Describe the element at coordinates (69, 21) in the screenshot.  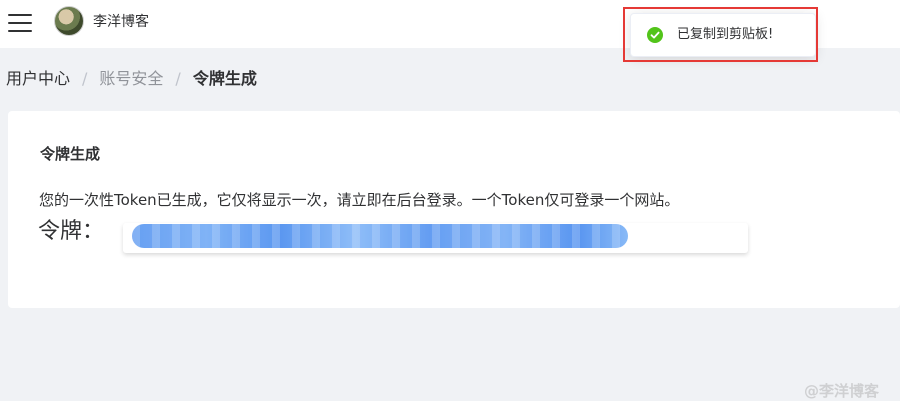
I see `user-avatar` at that location.